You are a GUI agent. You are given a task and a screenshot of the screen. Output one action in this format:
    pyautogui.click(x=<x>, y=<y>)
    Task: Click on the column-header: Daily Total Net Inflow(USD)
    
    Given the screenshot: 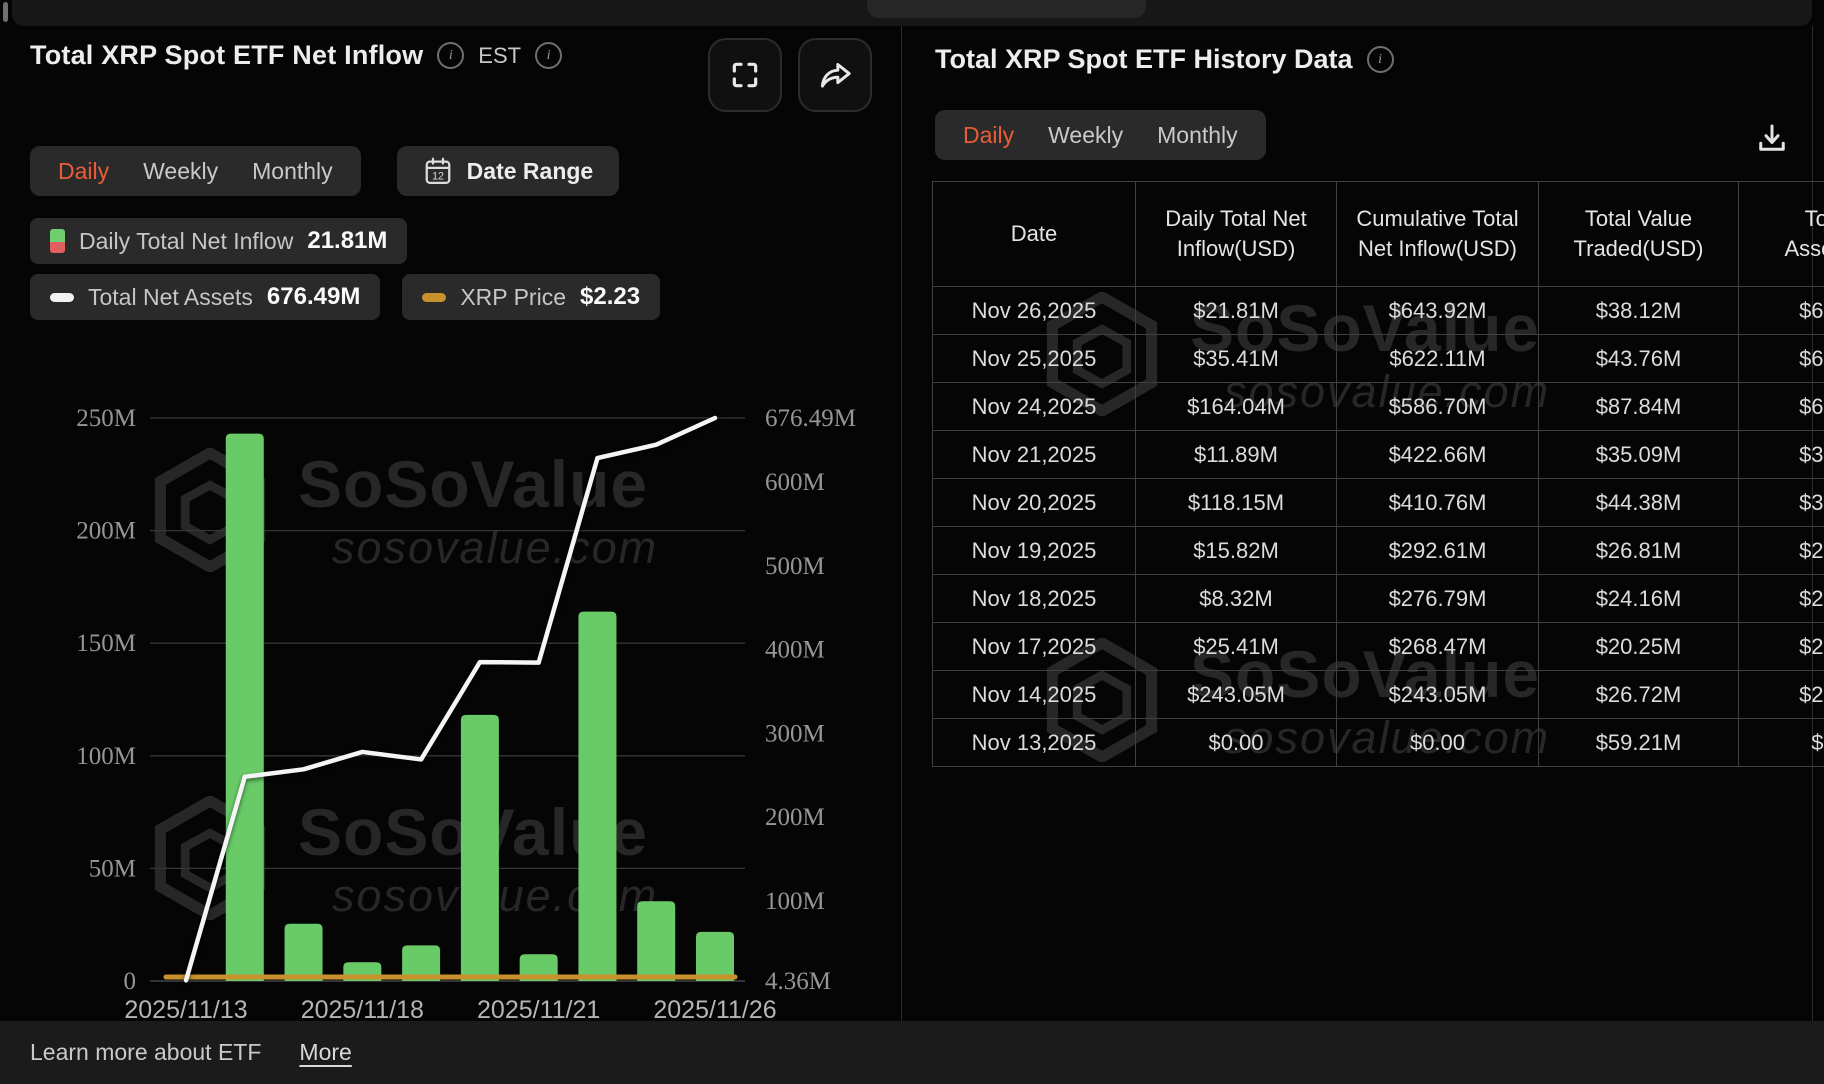 What is the action you would take?
    pyautogui.click(x=1236, y=234)
    